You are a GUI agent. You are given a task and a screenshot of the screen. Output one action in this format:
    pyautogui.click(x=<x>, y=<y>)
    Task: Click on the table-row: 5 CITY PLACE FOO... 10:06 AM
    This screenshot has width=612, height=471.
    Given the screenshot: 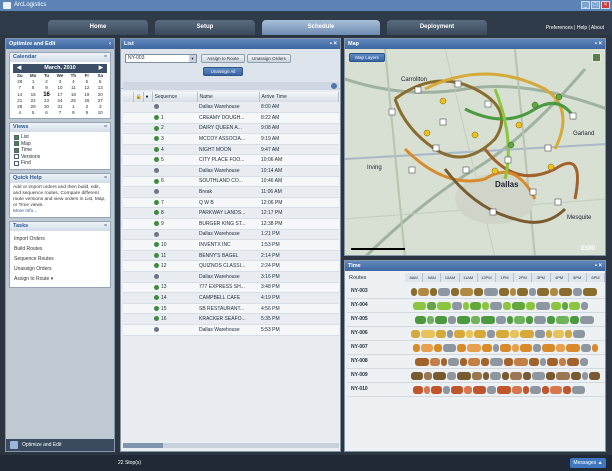 What is the action you would take?
    pyautogui.click(x=231, y=160)
    